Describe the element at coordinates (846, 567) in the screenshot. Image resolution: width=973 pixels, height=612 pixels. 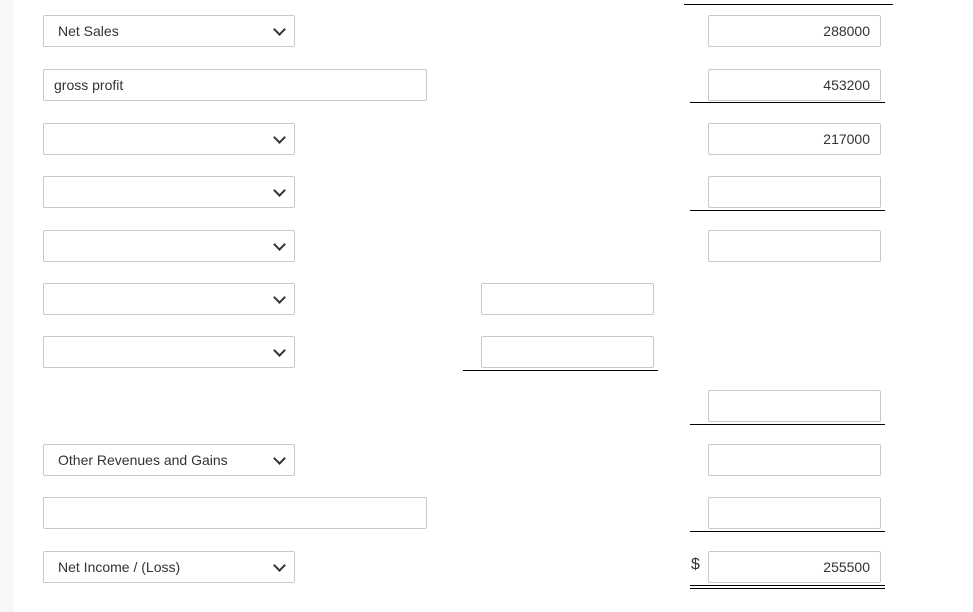
I see `amount-value: 255500` at that location.